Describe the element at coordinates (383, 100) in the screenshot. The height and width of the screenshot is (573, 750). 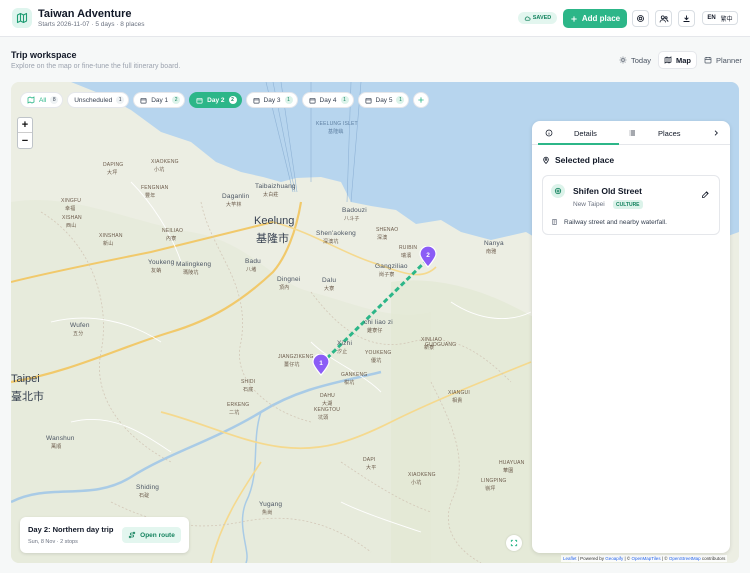
I see `chip-day-5: Day 5 1` at that location.